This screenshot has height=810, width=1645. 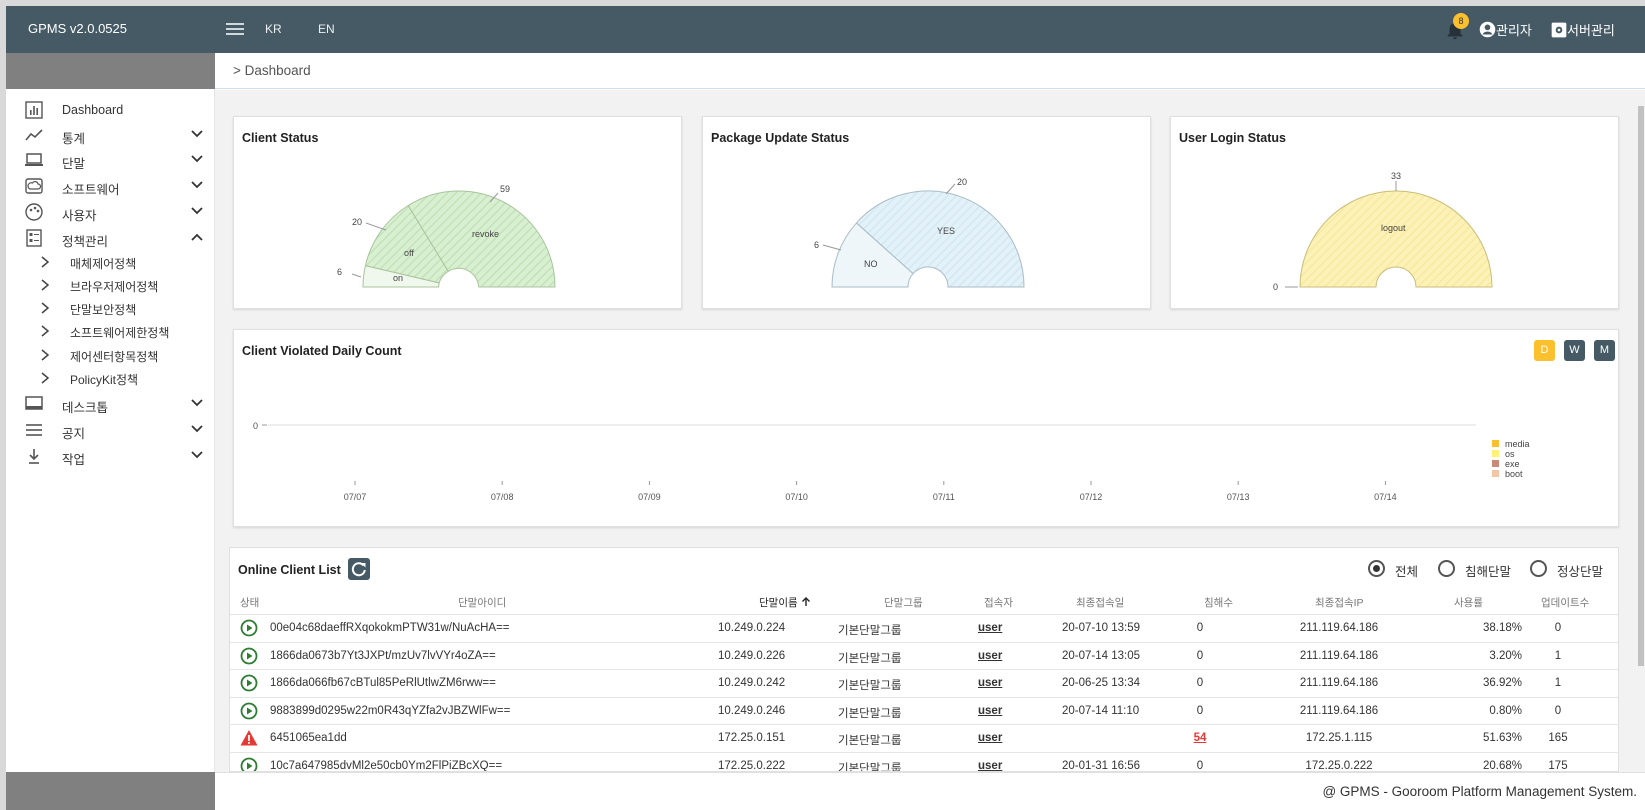 What do you see at coordinates (1510, 454) in the screenshot?
I see `legend-label-os: os` at bounding box center [1510, 454].